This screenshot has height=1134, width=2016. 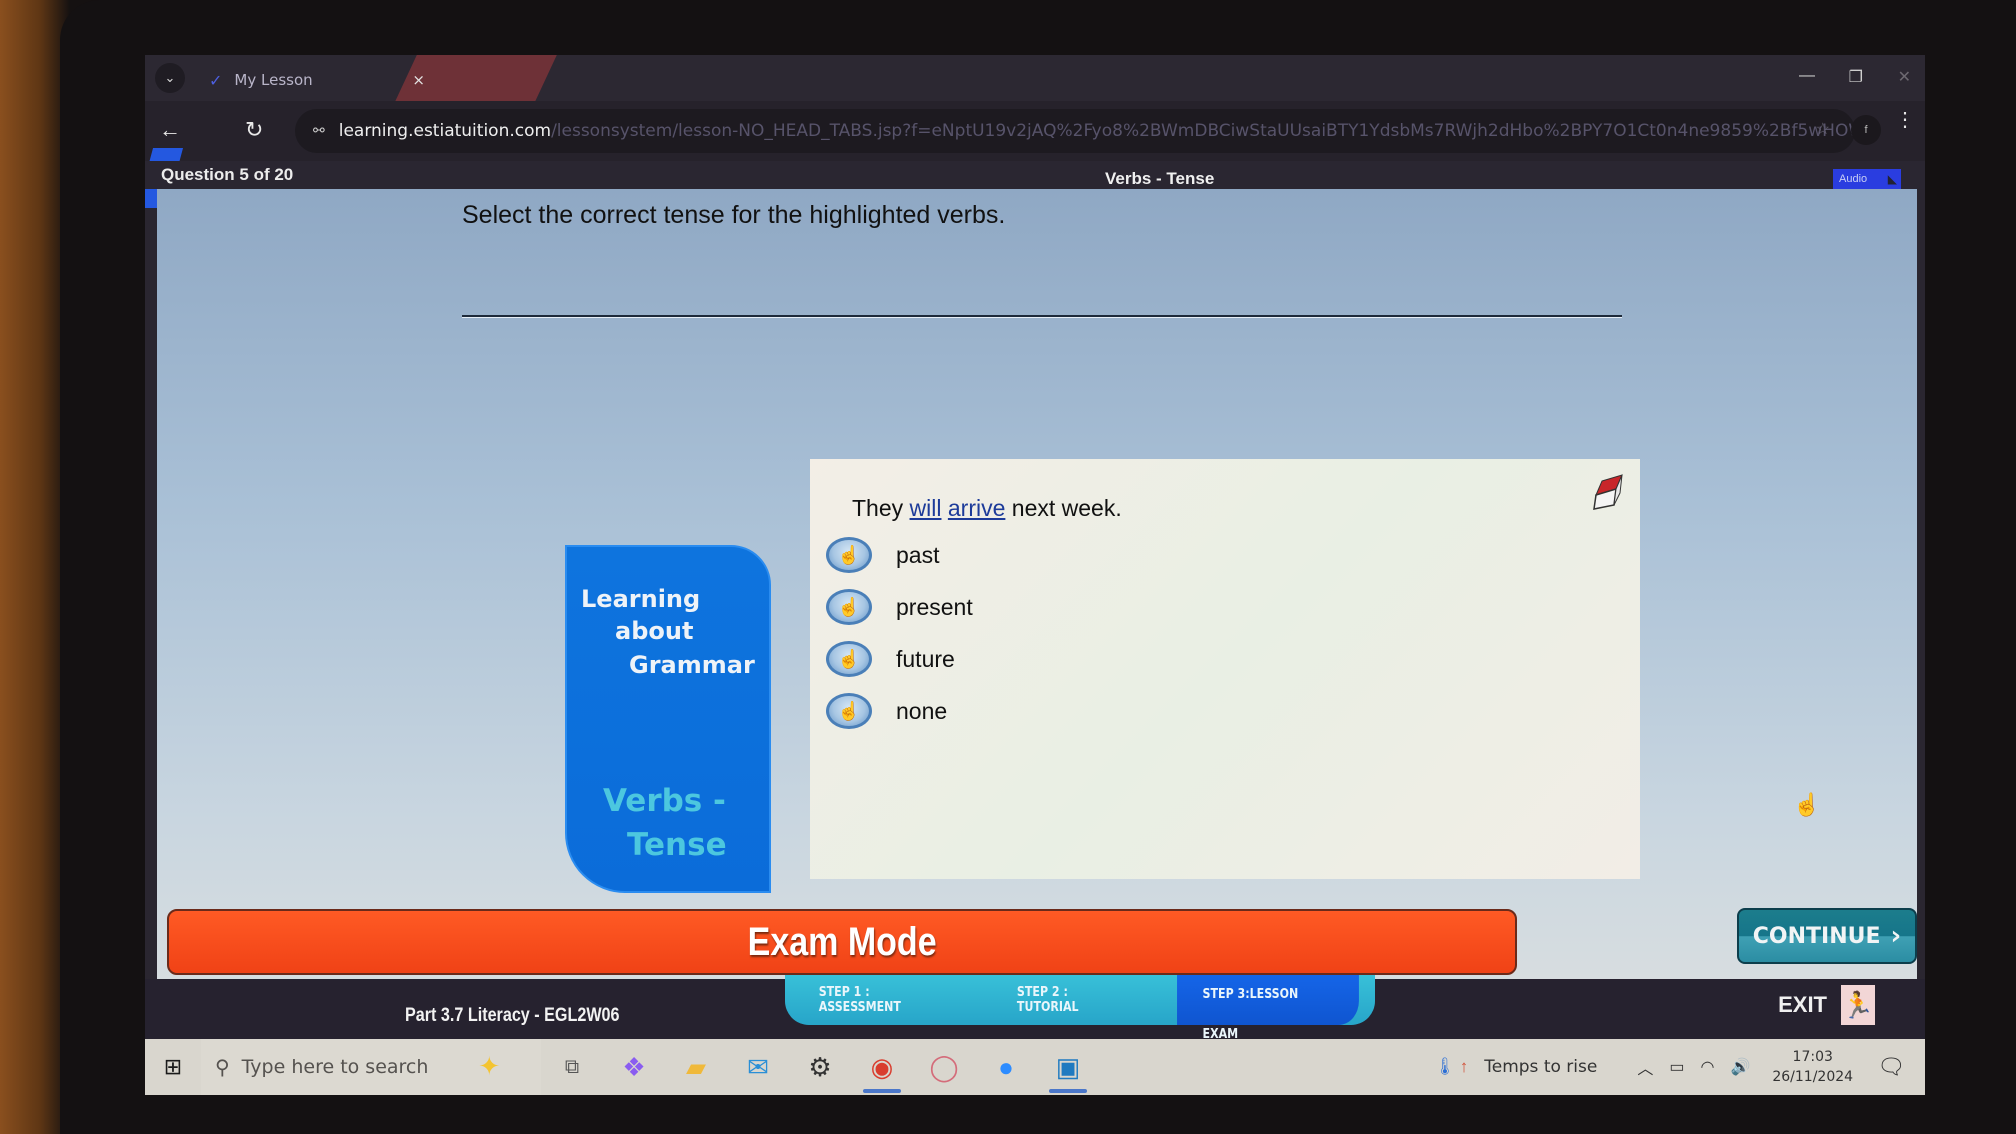 What do you see at coordinates (1812, 1057) in the screenshot?
I see `clock-time: 17:03` at bounding box center [1812, 1057].